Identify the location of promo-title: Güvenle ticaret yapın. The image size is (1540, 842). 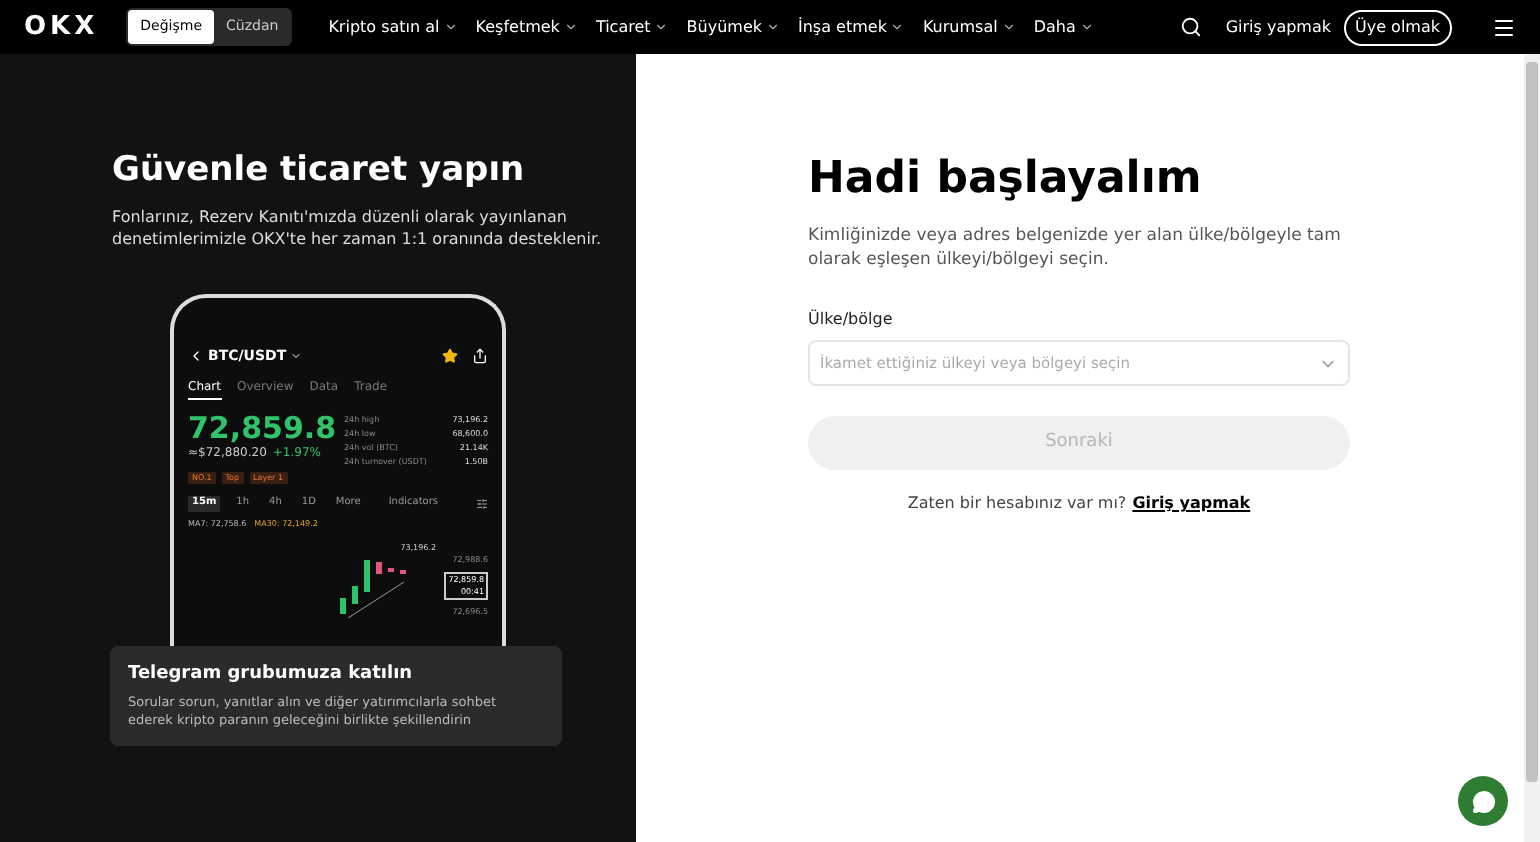
(318, 171).